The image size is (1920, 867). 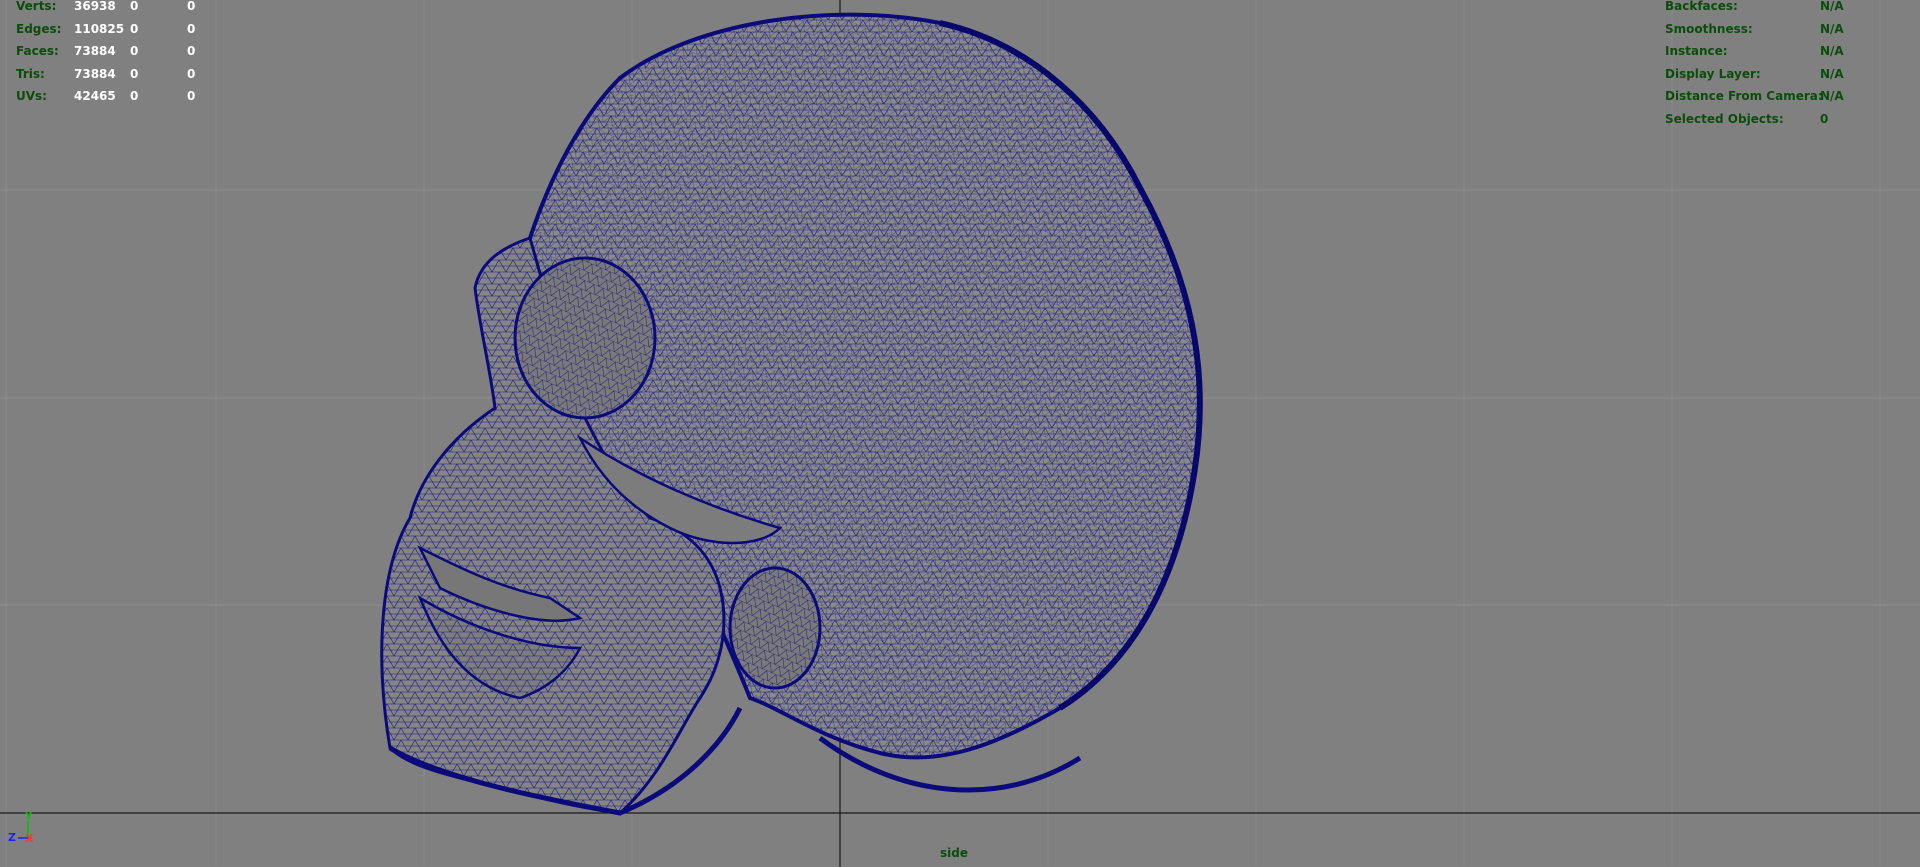 What do you see at coordinates (29, 838) in the screenshot?
I see `gizmo-x-label: X` at bounding box center [29, 838].